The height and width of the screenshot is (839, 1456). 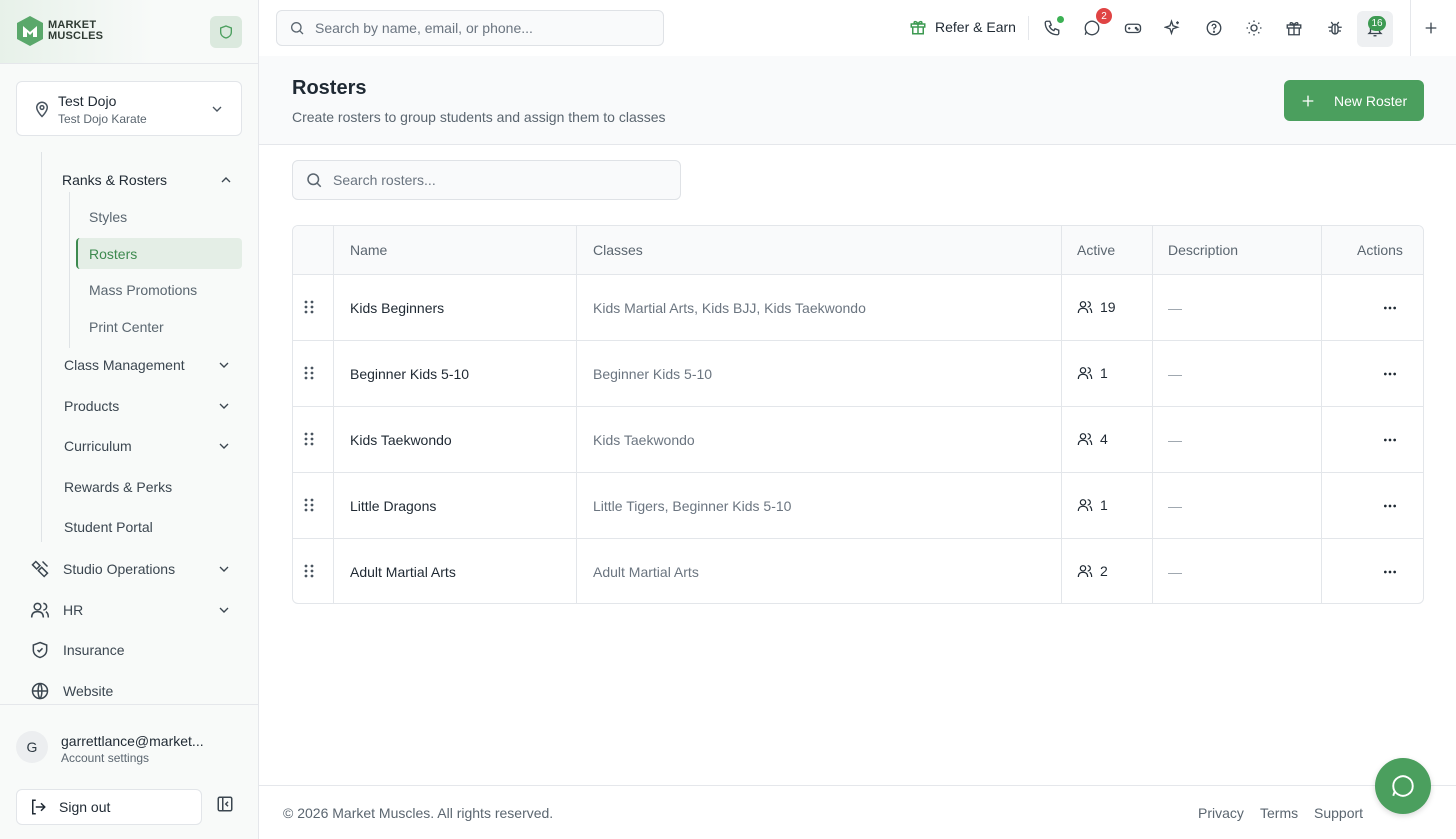 I want to click on topbar-divider, so click(x=1410, y=28).